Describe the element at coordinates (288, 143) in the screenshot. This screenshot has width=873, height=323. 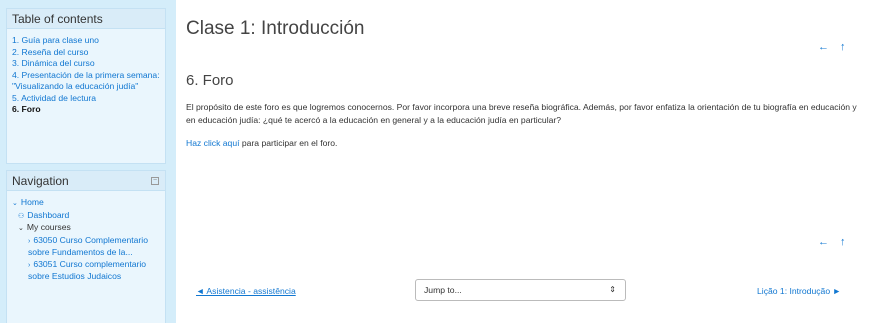
I see `forum-link-suffix: para participar en el foro.` at that location.